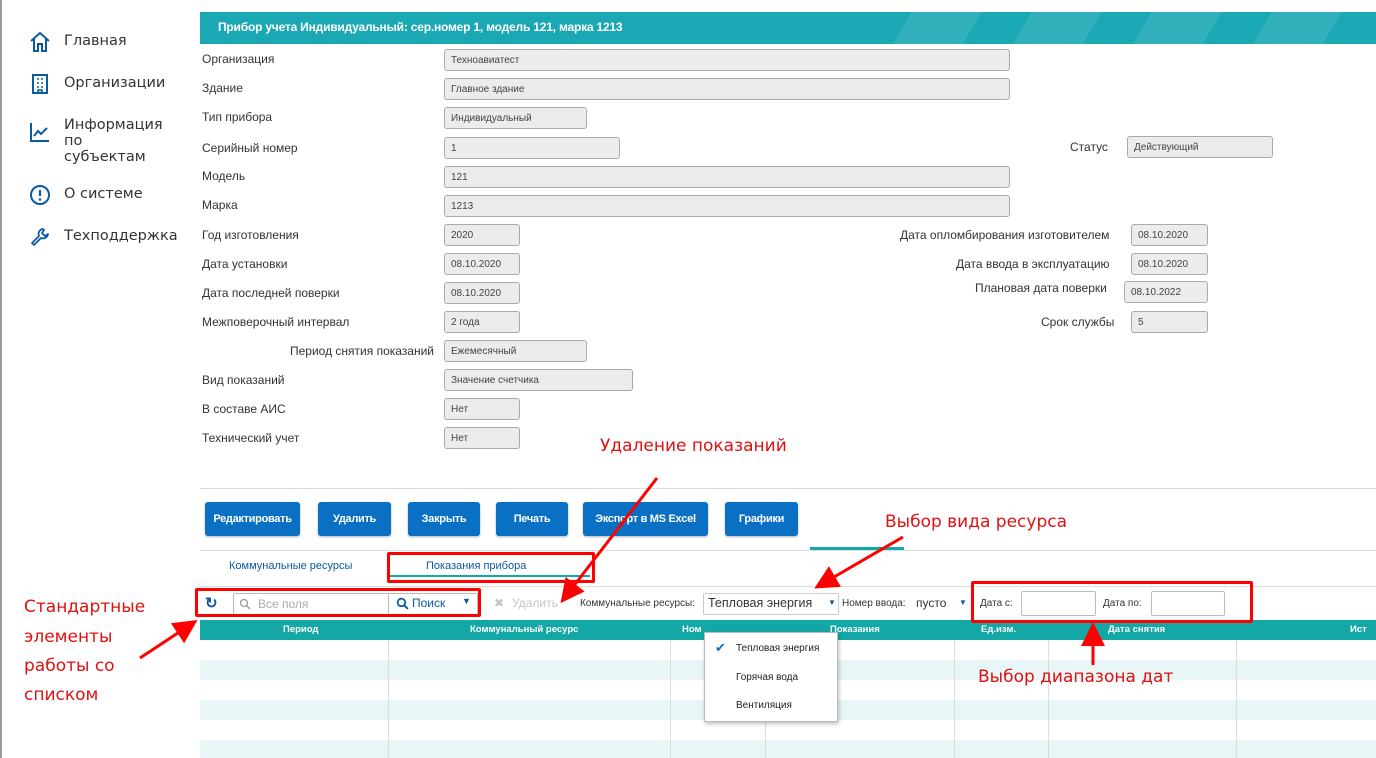  What do you see at coordinates (168, 640) in the screenshot?
I see `arrow-list-tools` at bounding box center [168, 640].